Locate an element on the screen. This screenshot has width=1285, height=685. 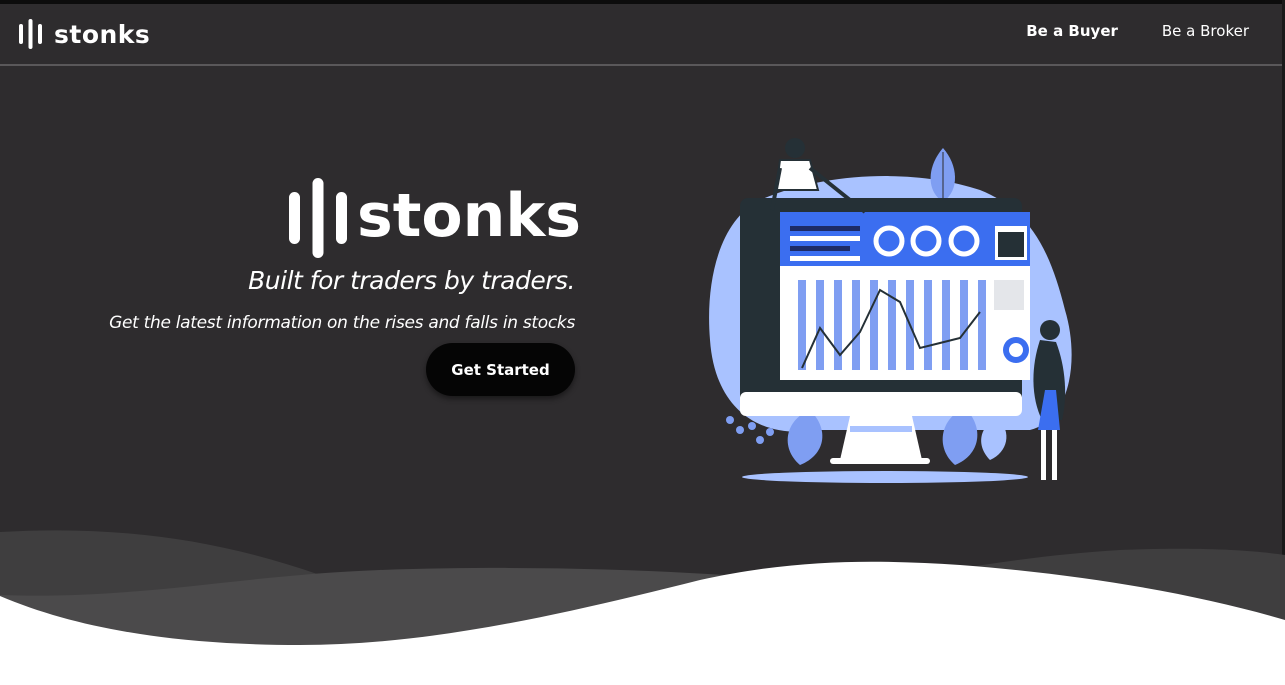
brand-link: stonks is located at coordinates (84, 34).